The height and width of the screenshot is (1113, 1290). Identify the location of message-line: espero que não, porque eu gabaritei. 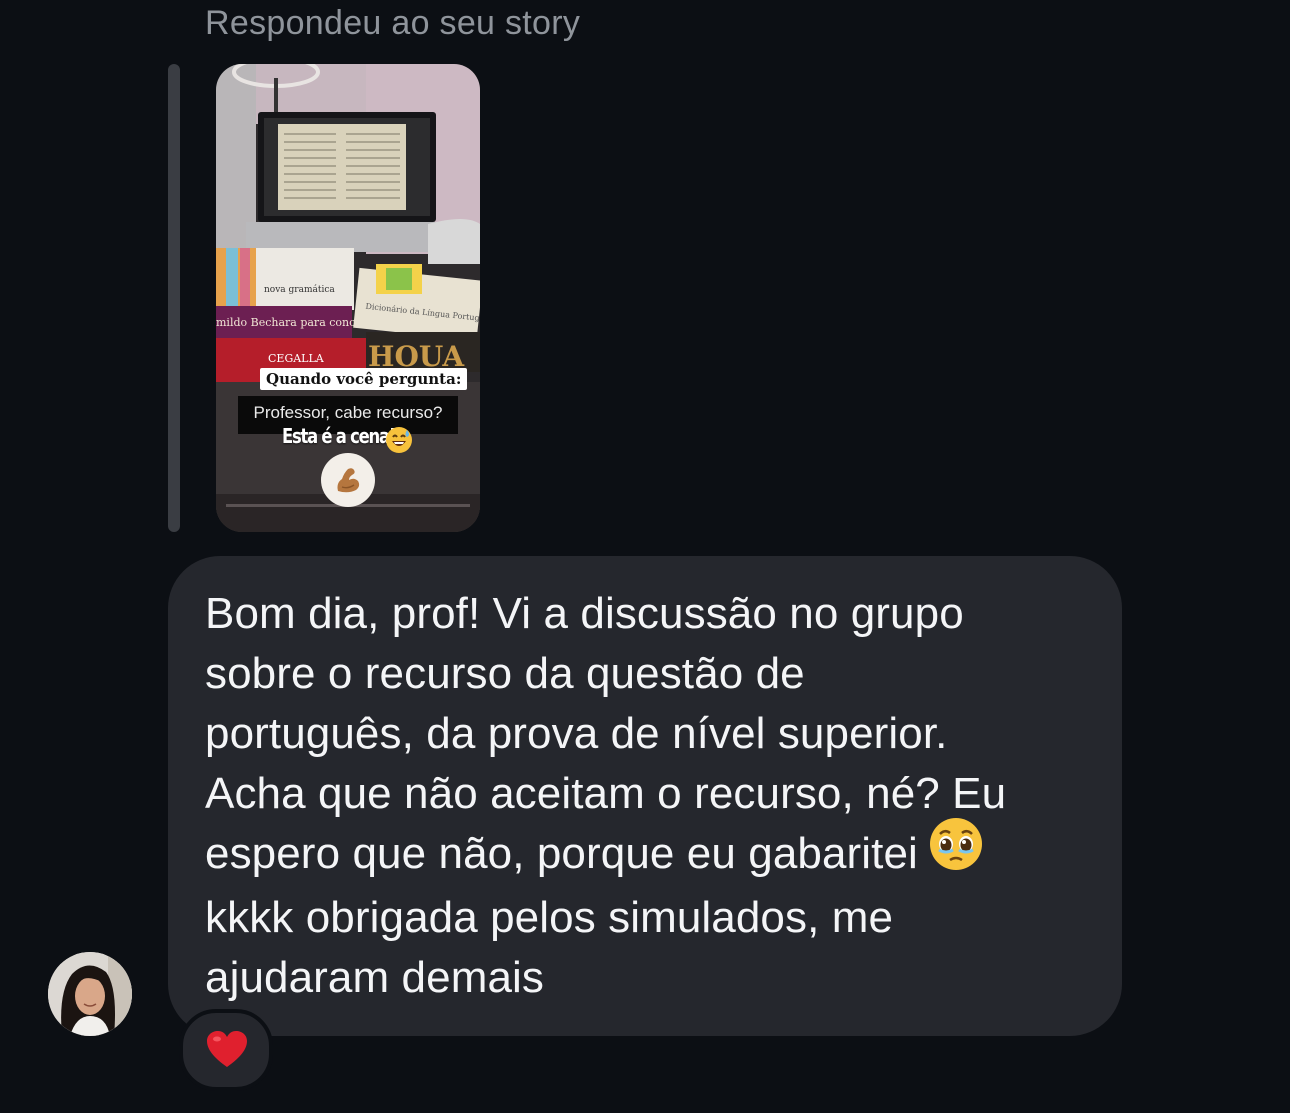
(561, 853).